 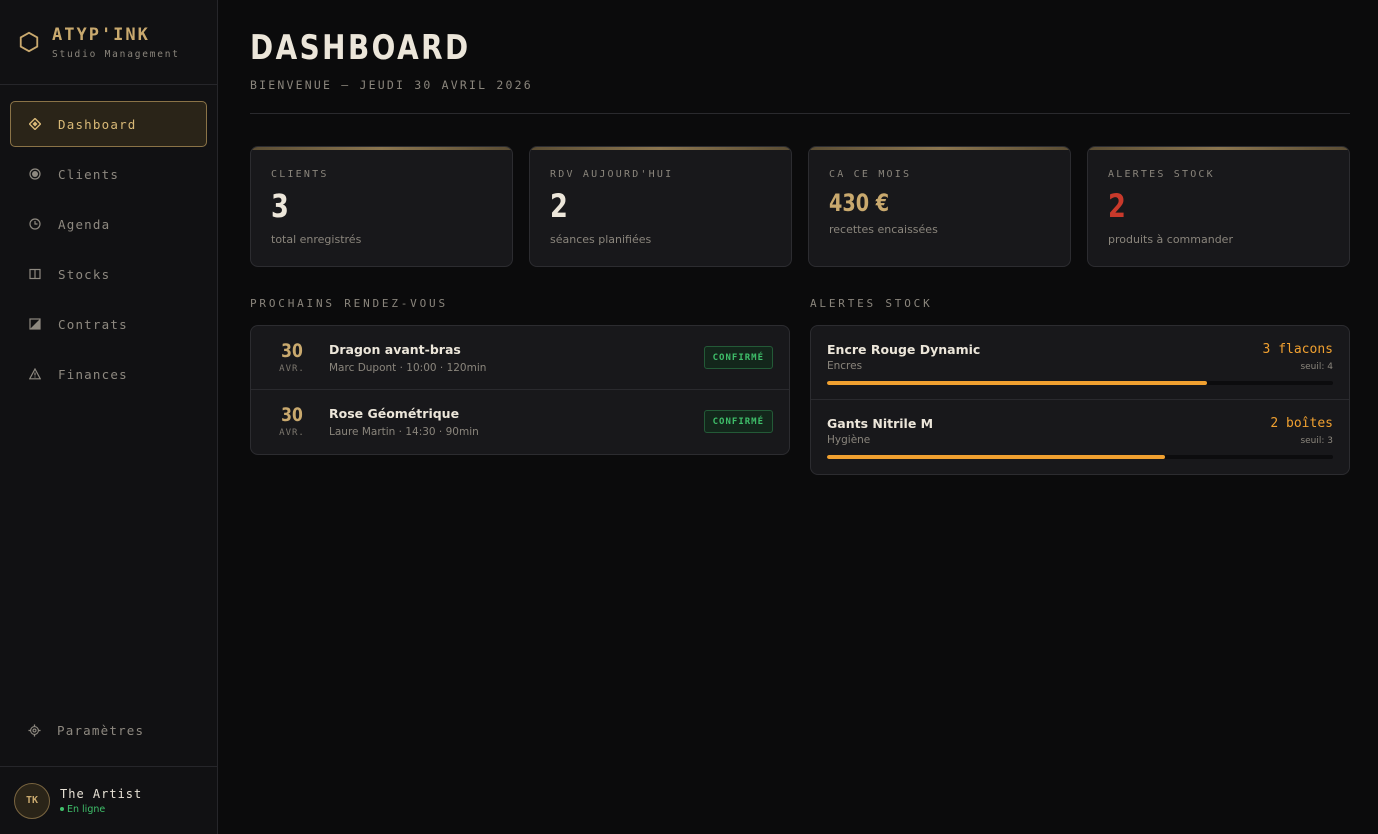 What do you see at coordinates (280, 206) in the screenshot?
I see `stat-value: 3` at bounding box center [280, 206].